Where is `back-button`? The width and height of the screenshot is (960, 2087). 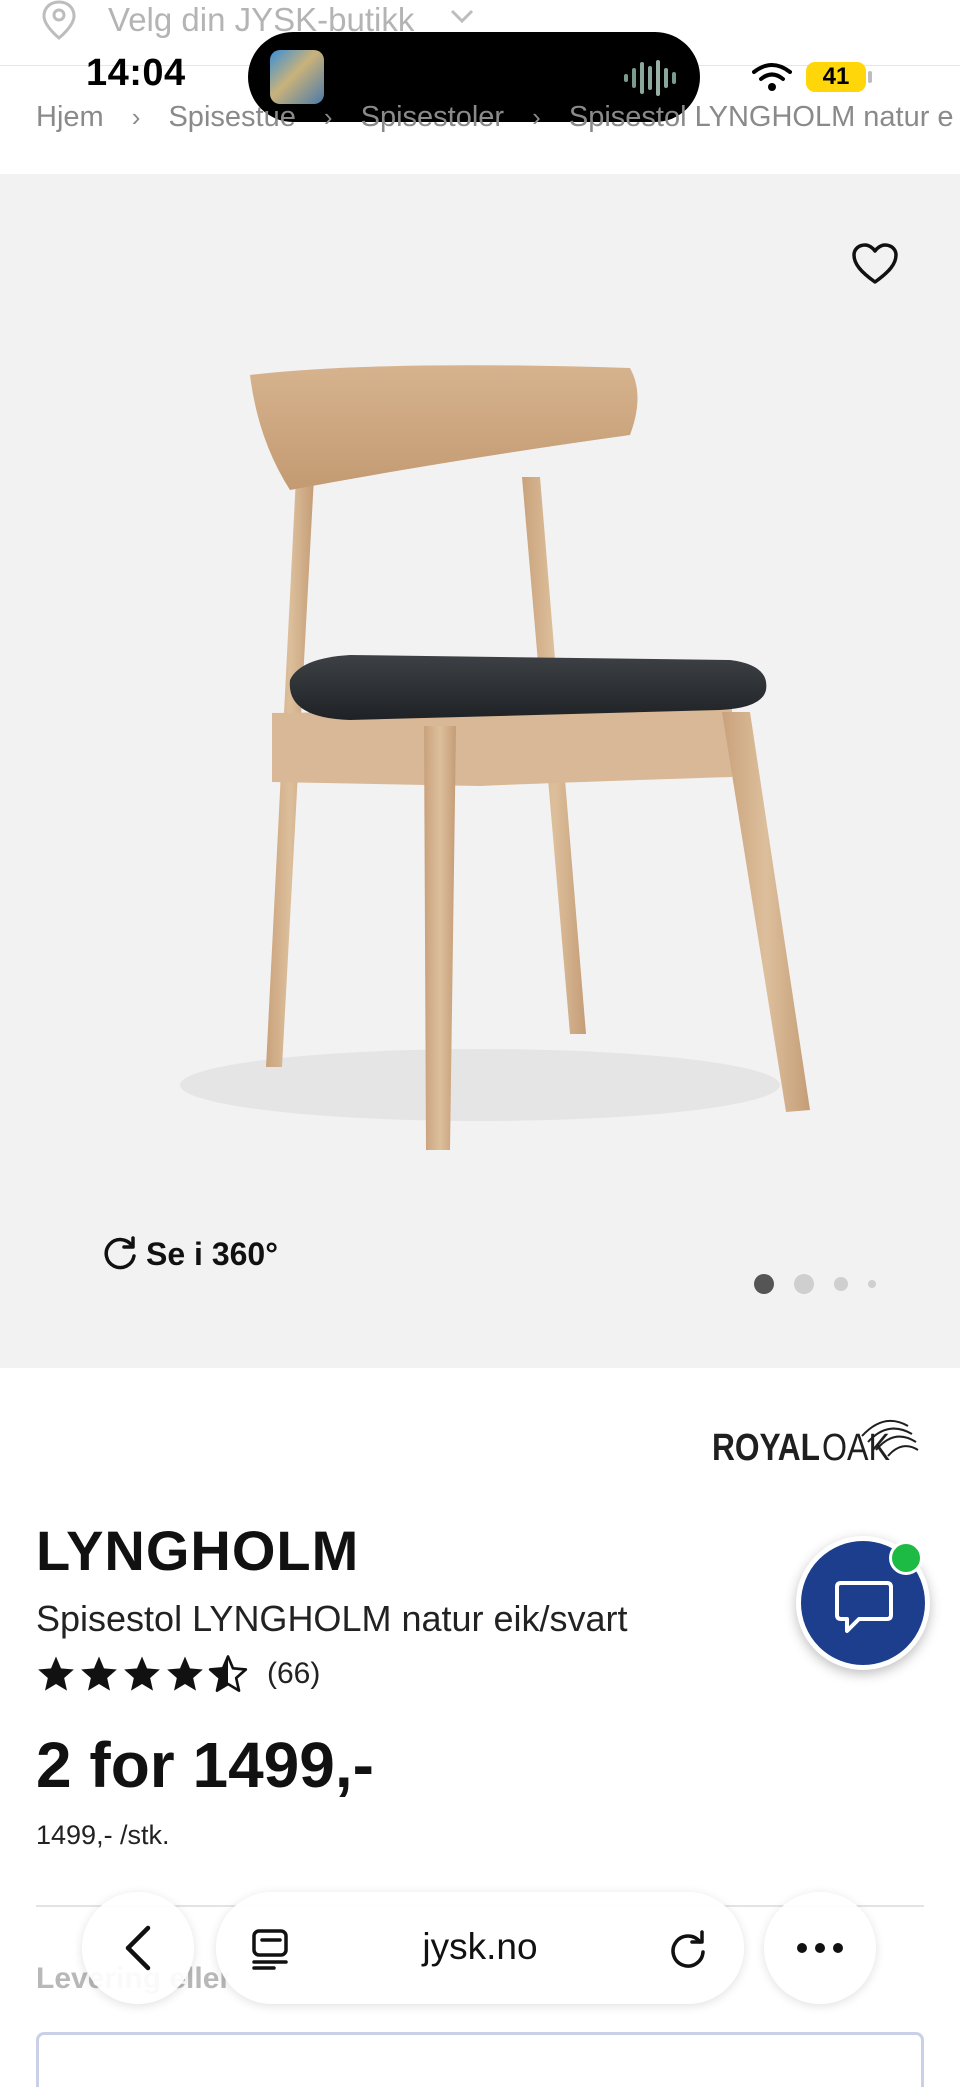
back-button is located at coordinates (138, 1948).